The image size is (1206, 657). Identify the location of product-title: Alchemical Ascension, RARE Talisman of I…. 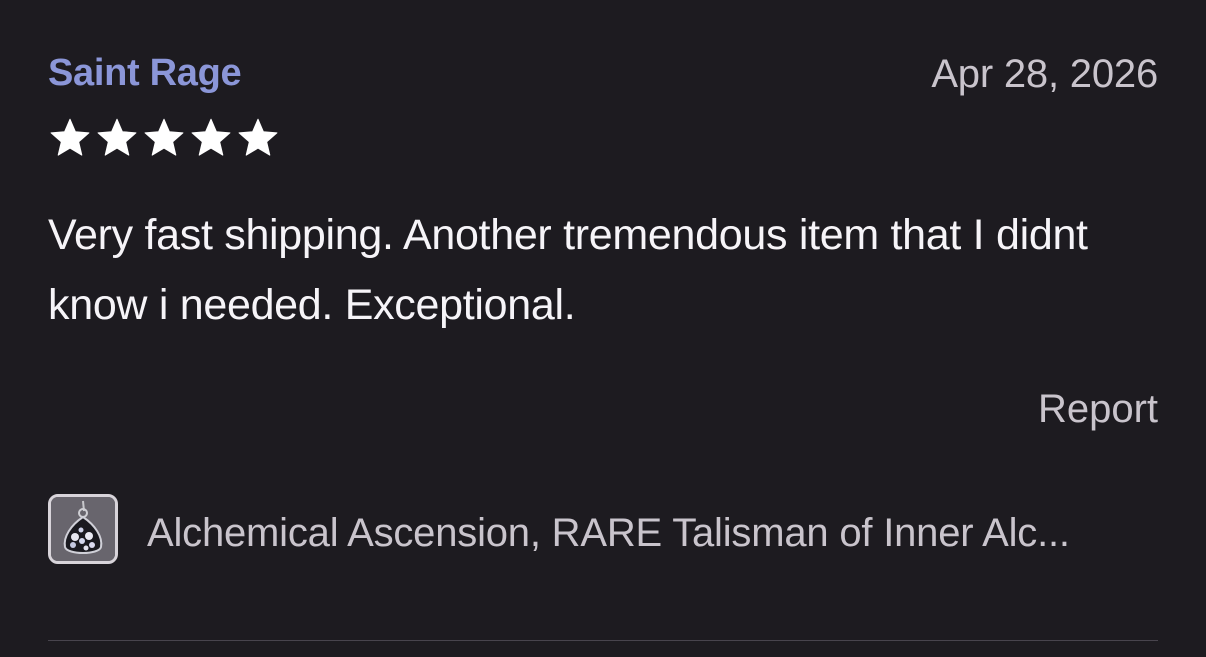
(608, 533).